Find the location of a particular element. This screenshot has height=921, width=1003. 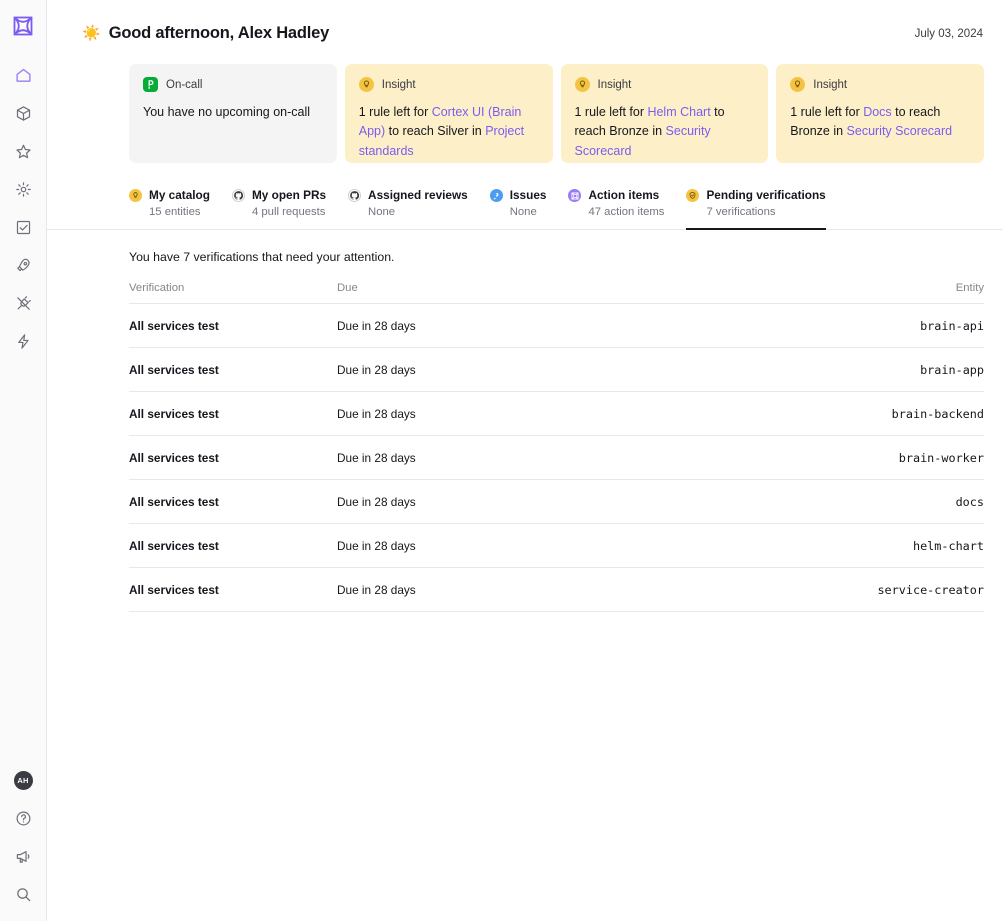

cell-entity: helm-chart is located at coordinates (864, 545).